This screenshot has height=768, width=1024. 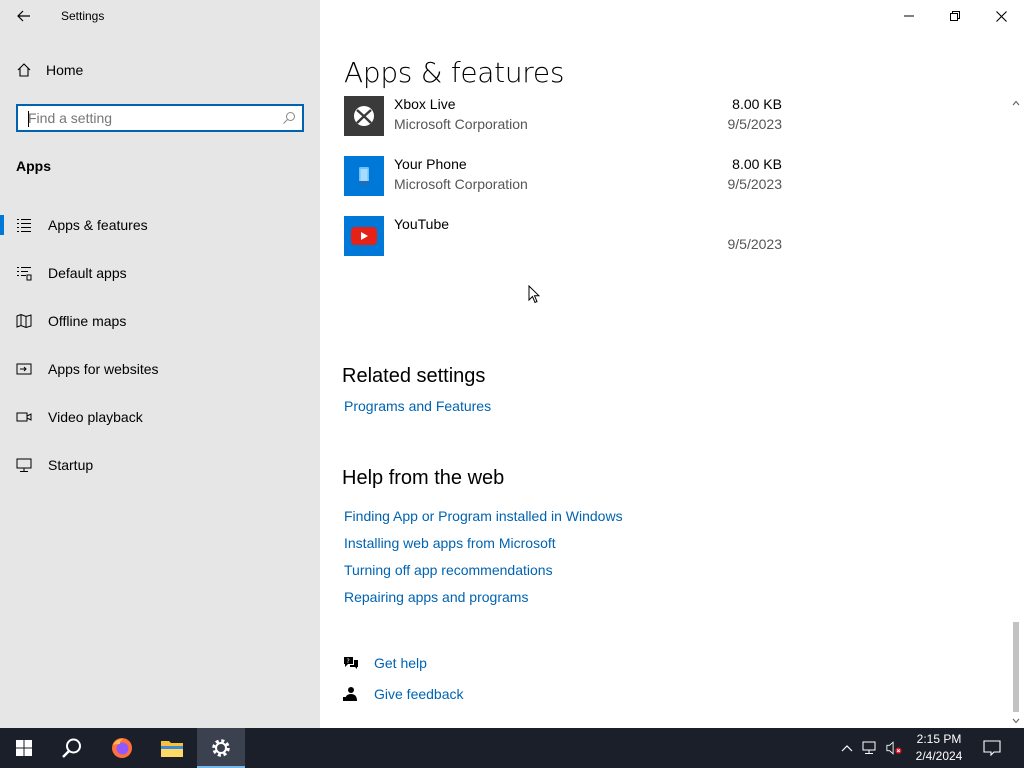 What do you see at coordinates (350, 694) in the screenshot?
I see `feedback-person-icon` at bounding box center [350, 694].